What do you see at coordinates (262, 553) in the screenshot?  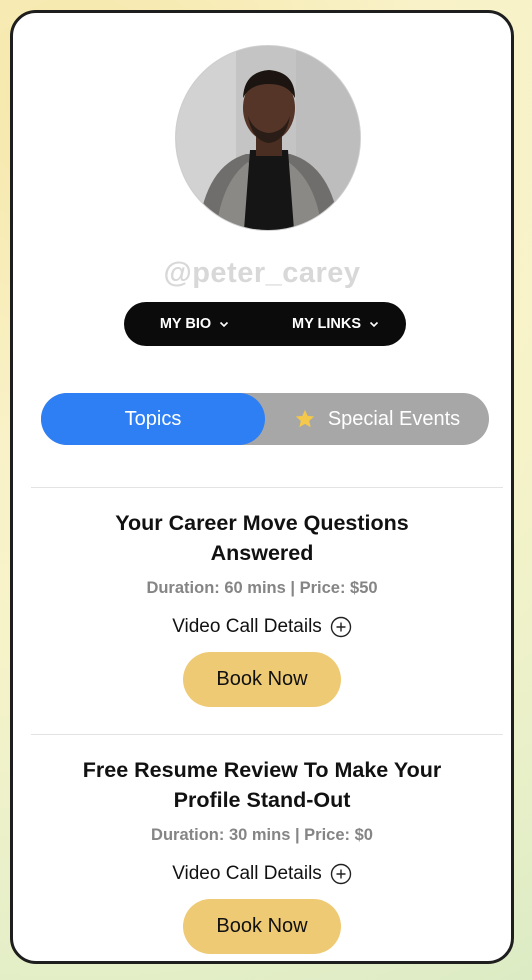 I see `session-title-line: Answered` at bounding box center [262, 553].